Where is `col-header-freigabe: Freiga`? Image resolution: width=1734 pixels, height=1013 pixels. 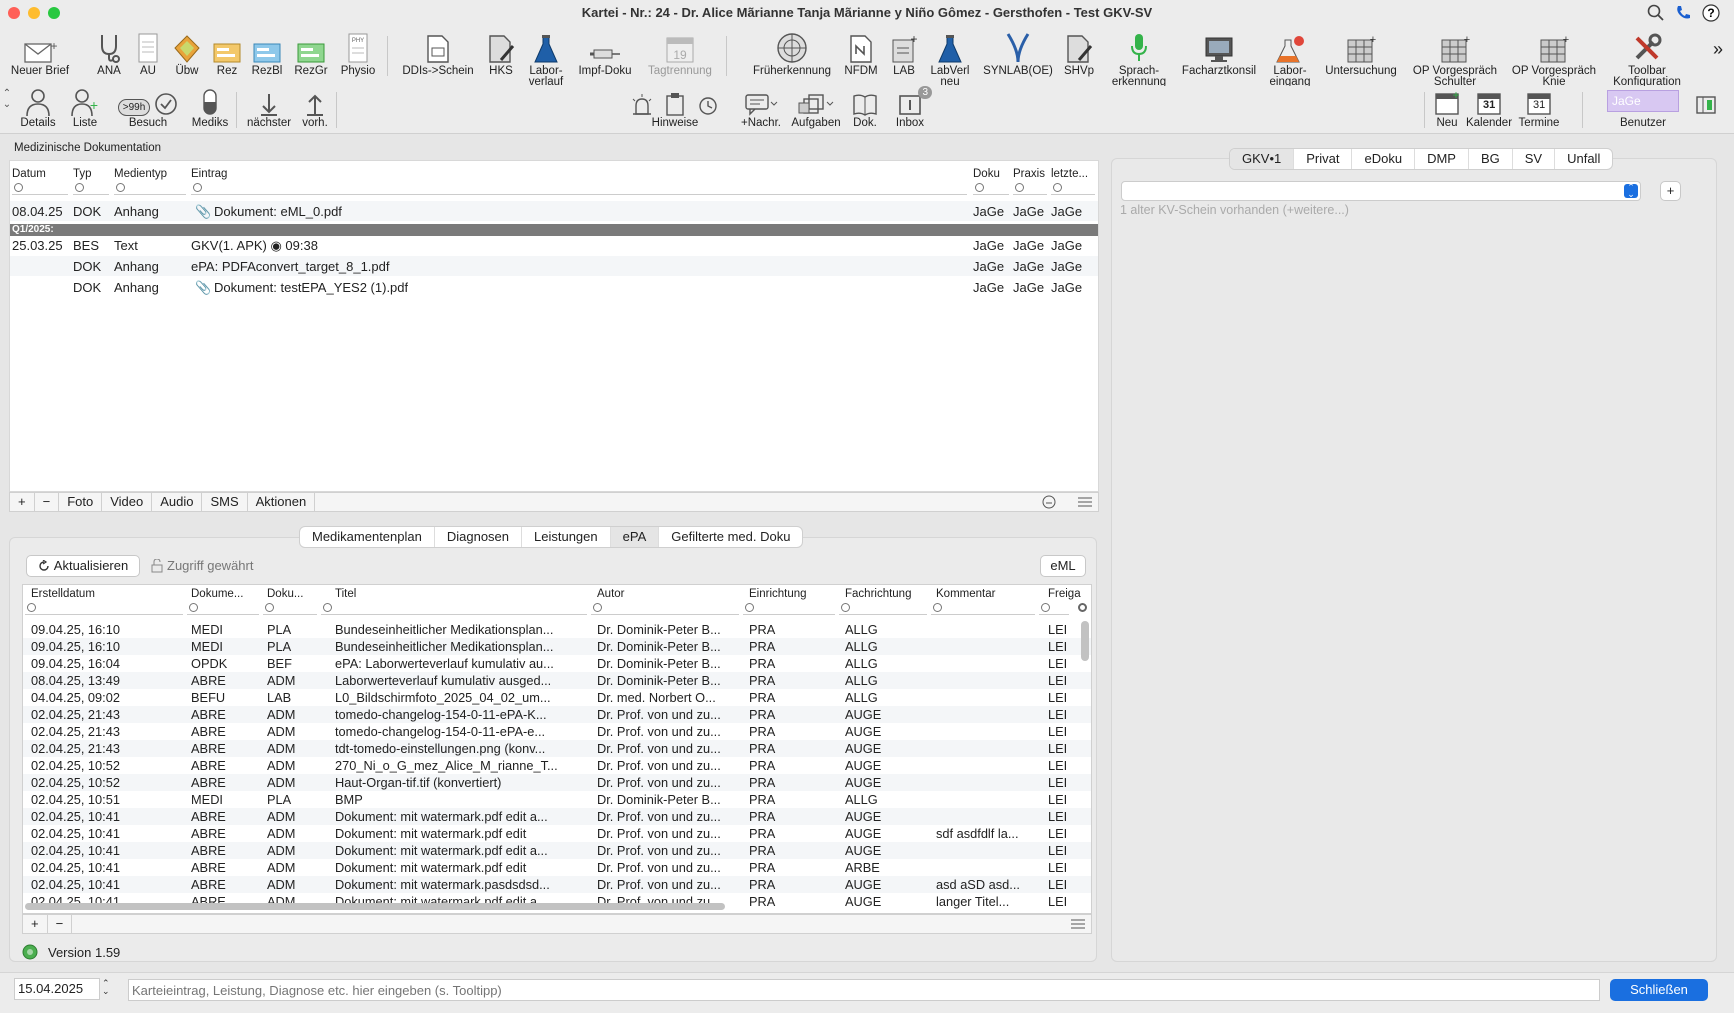 col-header-freigabe: Freiga is located at coordinates (1064, 594).